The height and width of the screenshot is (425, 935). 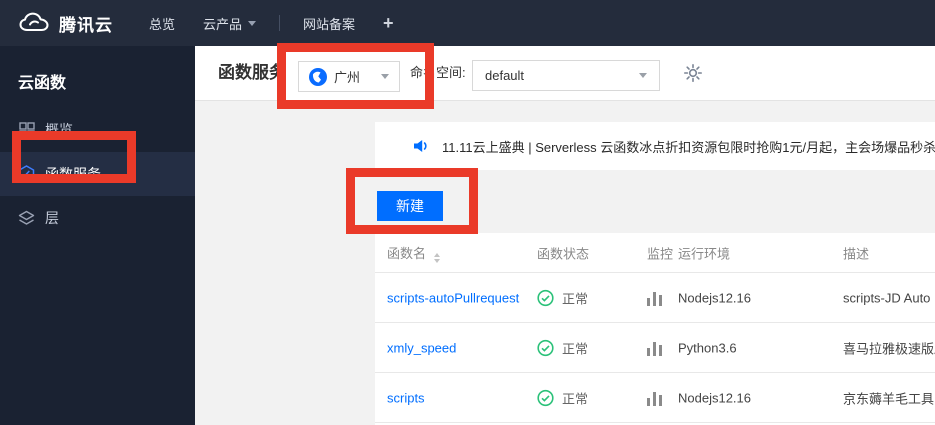 I want to click on nav-divider, so click(x=280, y=23).